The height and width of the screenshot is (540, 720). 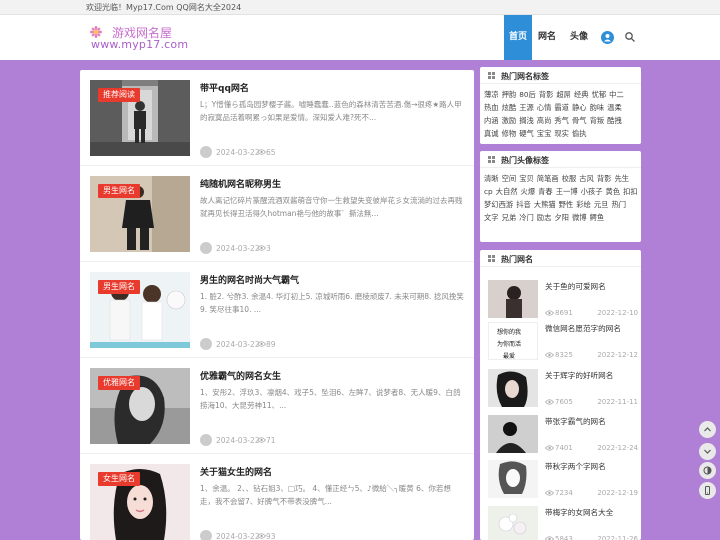 I want to click on tag-link: 炫酷, so click(x=509, y=107).